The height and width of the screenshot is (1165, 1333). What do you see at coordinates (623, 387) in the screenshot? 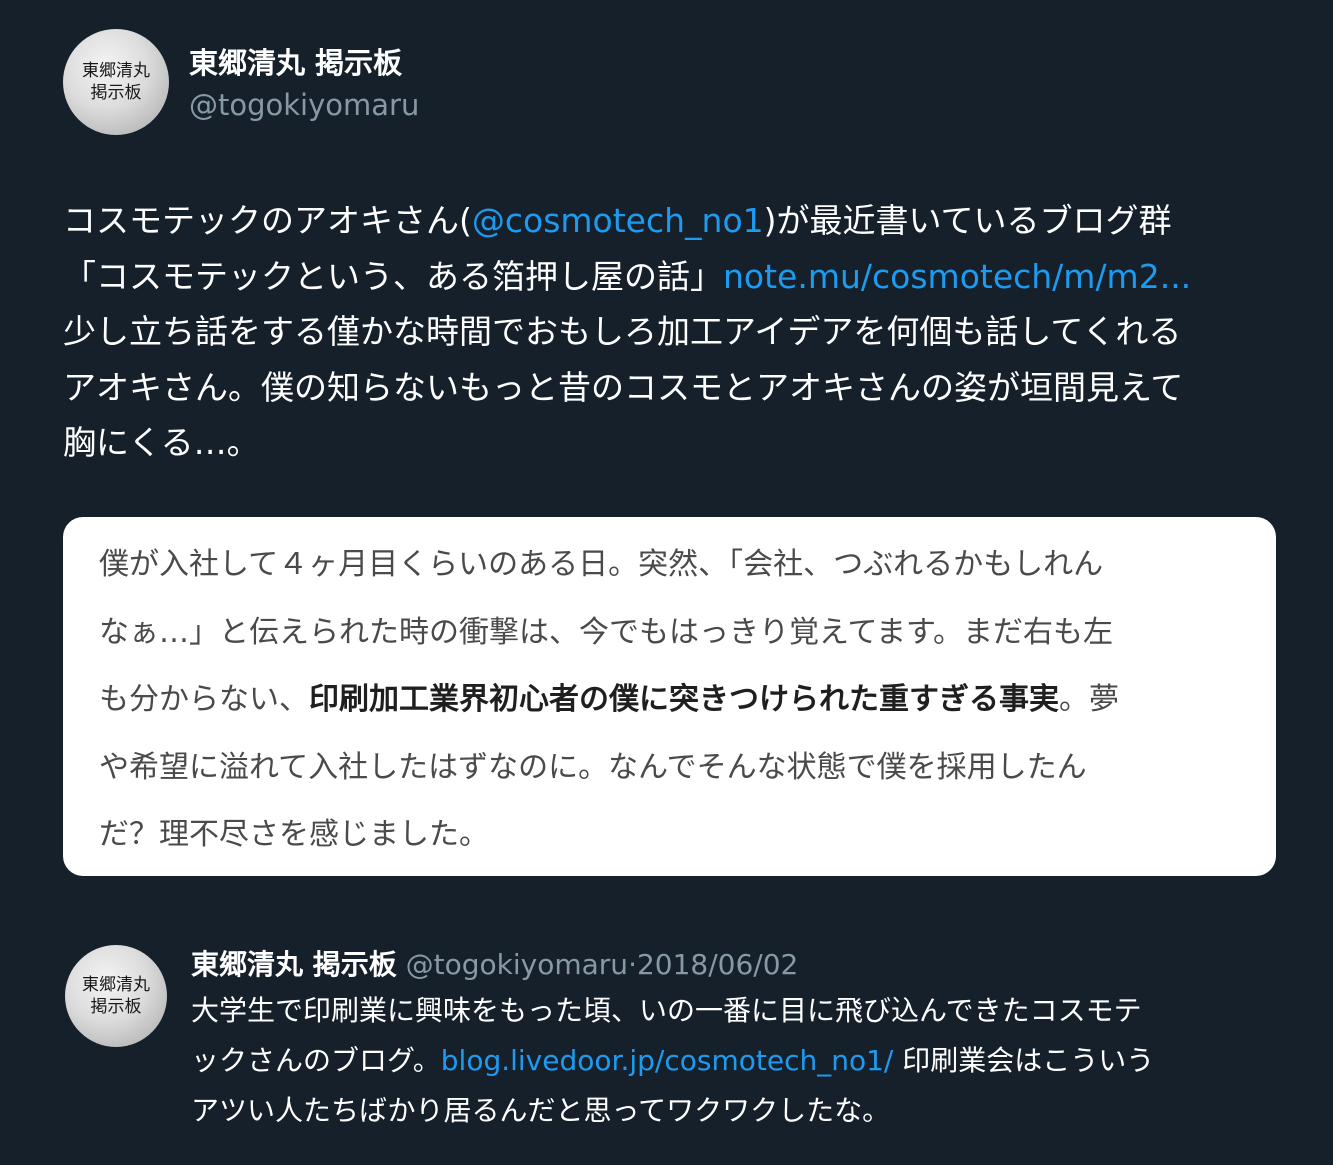
I see `tweet-text-line: アオキさん。僕の知らないもっと昔のコスモとアオキさんの姿が垣間見えて` at bounding box center [623, 387].